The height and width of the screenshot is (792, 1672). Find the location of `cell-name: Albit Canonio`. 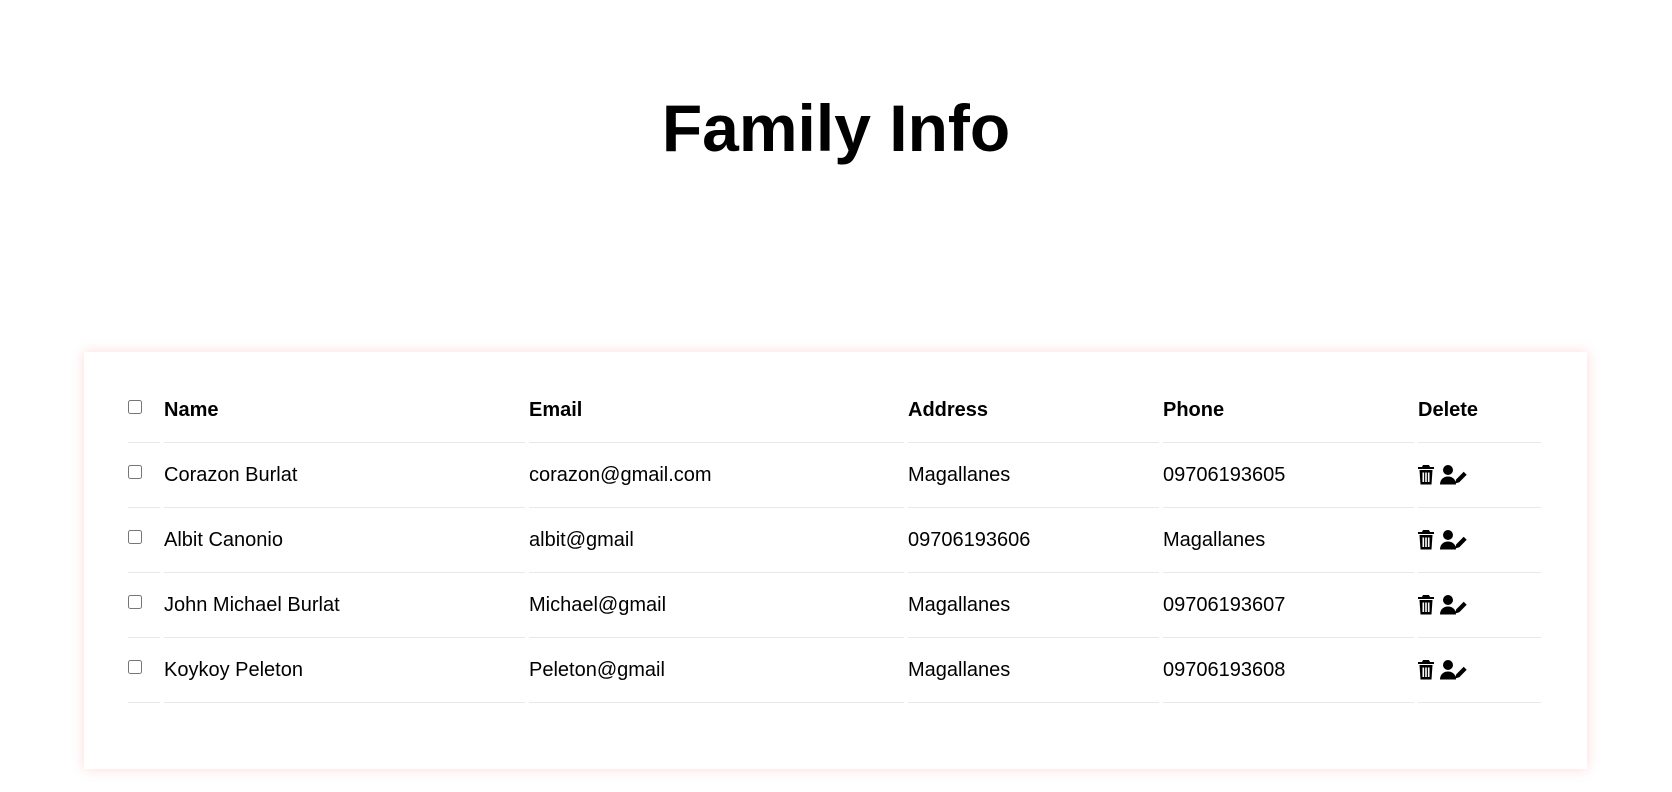

cell-name: Albit Canonio is located at coordinates (344, 540).